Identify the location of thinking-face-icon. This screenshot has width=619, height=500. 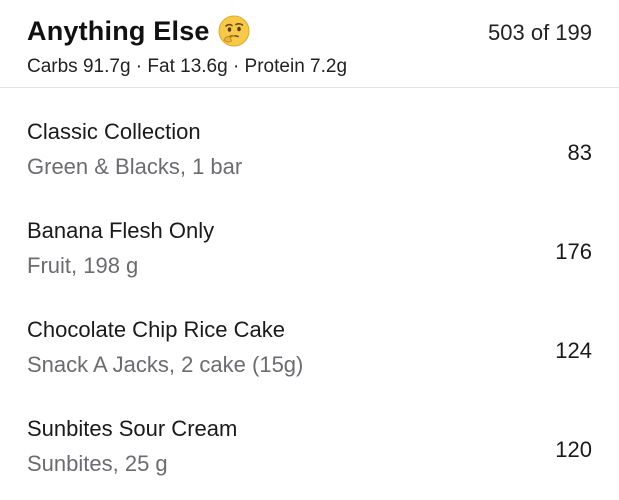
(234, 31).